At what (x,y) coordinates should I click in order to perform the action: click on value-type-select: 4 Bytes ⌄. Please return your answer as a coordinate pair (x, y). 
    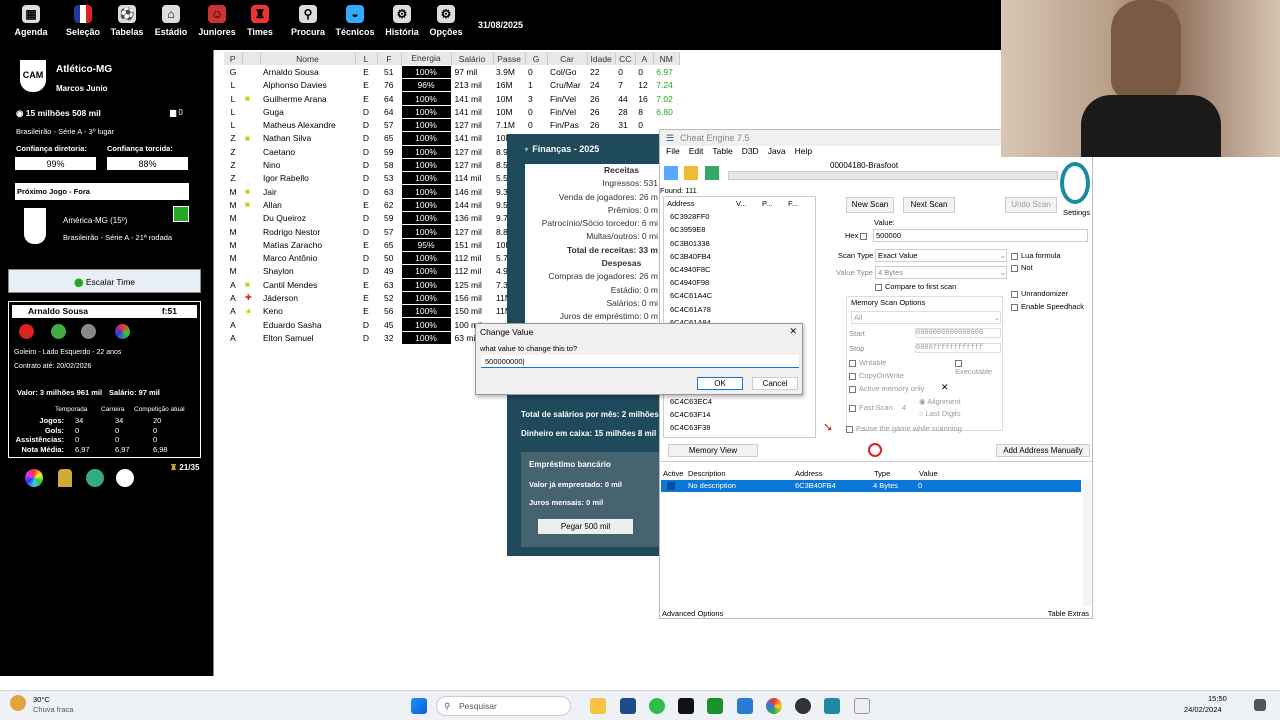
    Looking at the image, I should click on (941, 272).